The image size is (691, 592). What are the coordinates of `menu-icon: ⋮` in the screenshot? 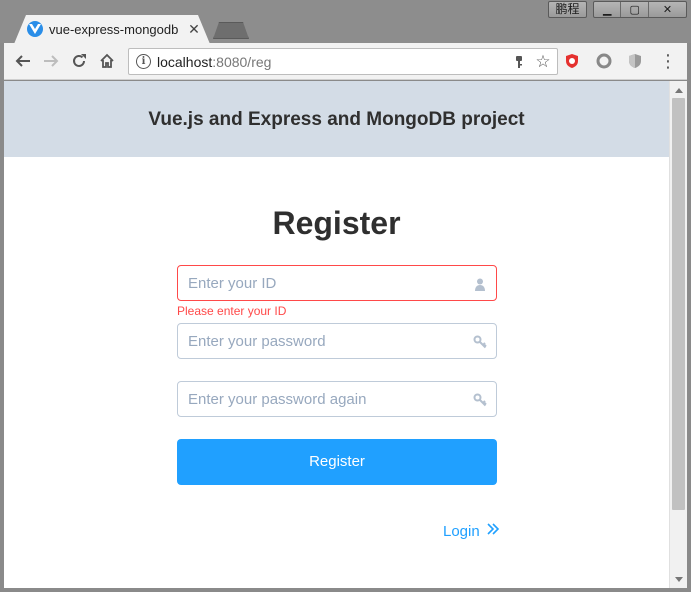 It's located at (668, 61).